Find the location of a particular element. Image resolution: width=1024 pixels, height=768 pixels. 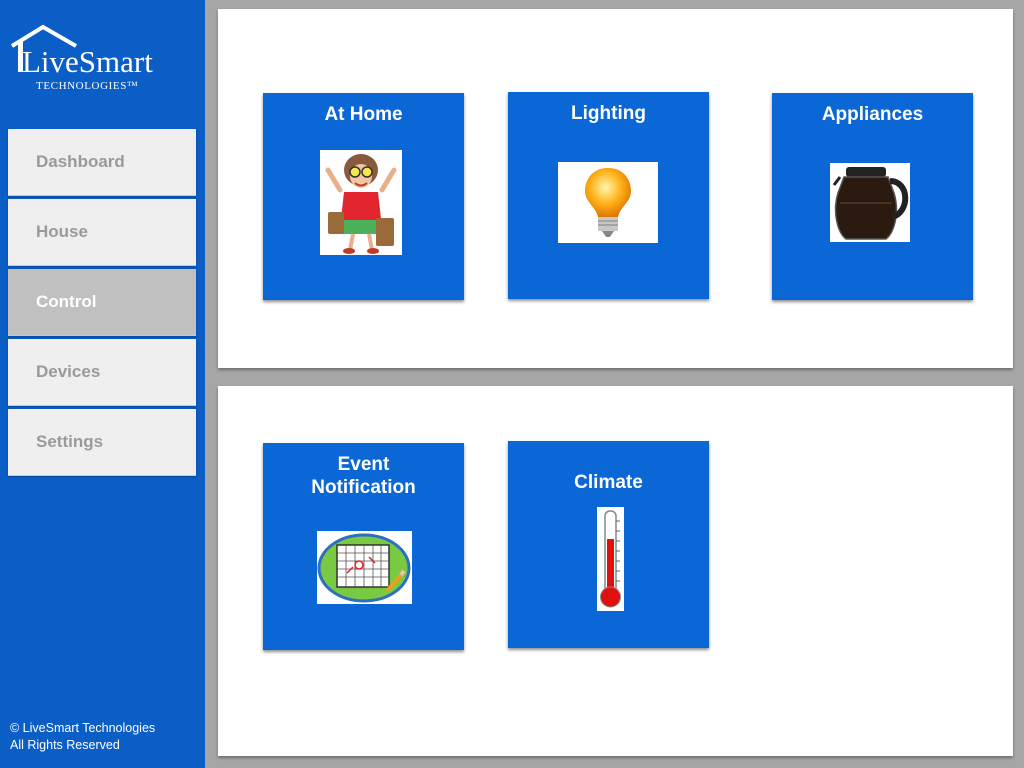

sidebar-nav: Dashboard House Control Devices Settings is located at coordinates (102, 304).